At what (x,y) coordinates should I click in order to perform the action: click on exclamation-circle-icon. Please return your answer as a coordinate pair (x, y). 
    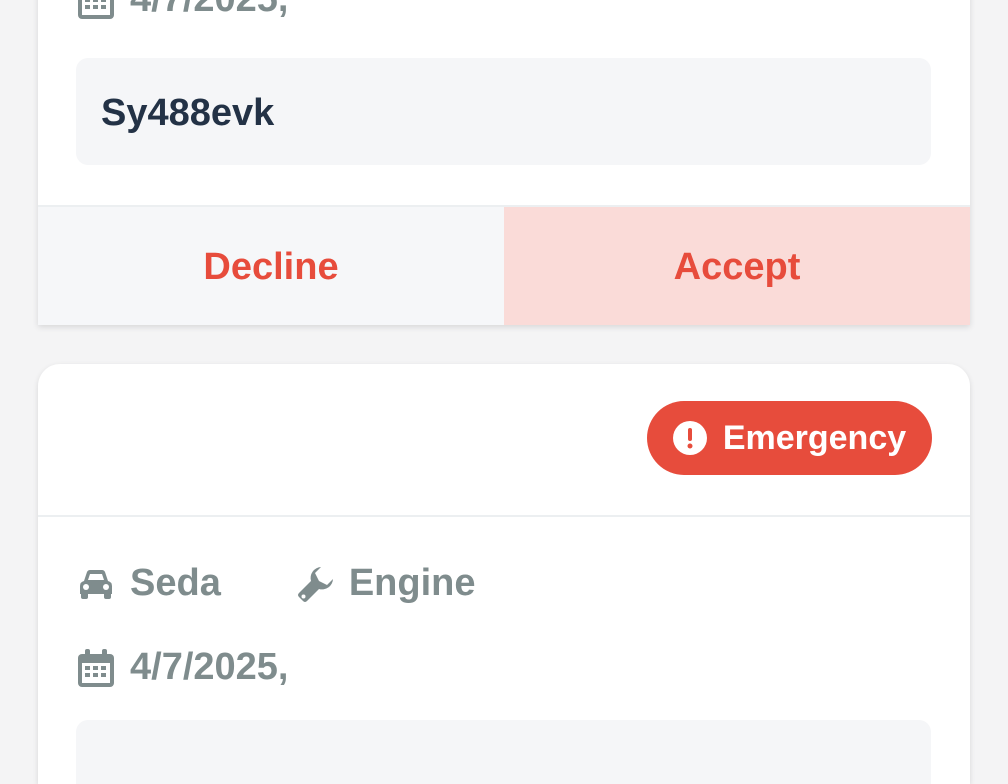
    Looking at the image, I should click on (689, 438).